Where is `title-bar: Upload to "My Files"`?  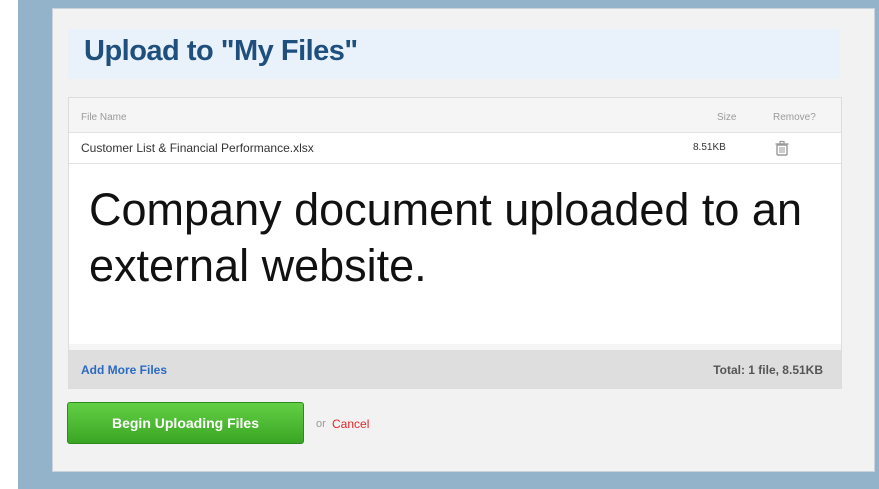 title-bar: Upload to "My Files" is located at coordinates (454, 54).